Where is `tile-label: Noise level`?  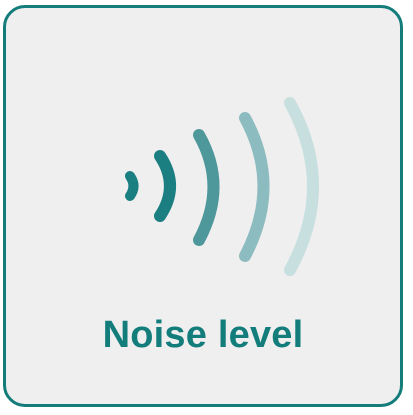 tile-label: Noise level is located at coordinates (203, 335).